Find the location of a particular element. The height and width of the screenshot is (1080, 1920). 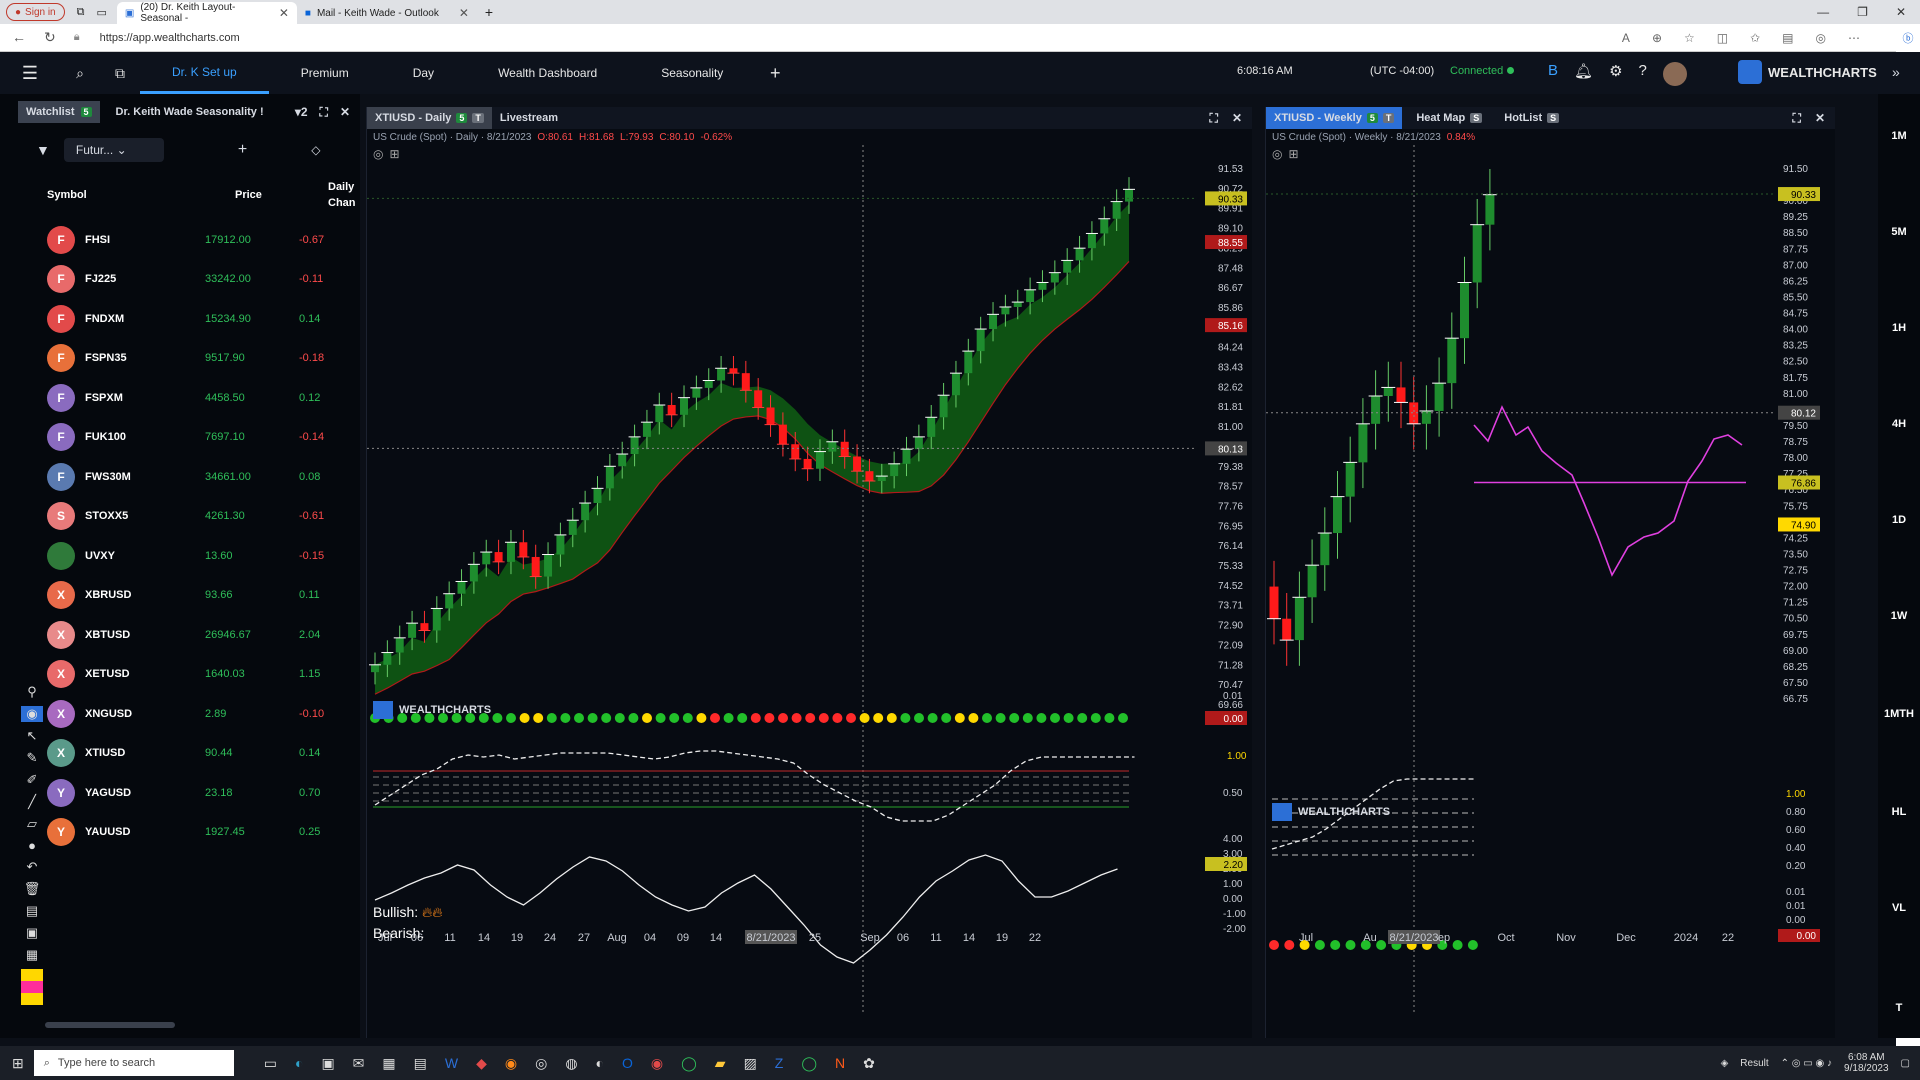

collections-icon: ▤ is located at coordinates (1787, 38).